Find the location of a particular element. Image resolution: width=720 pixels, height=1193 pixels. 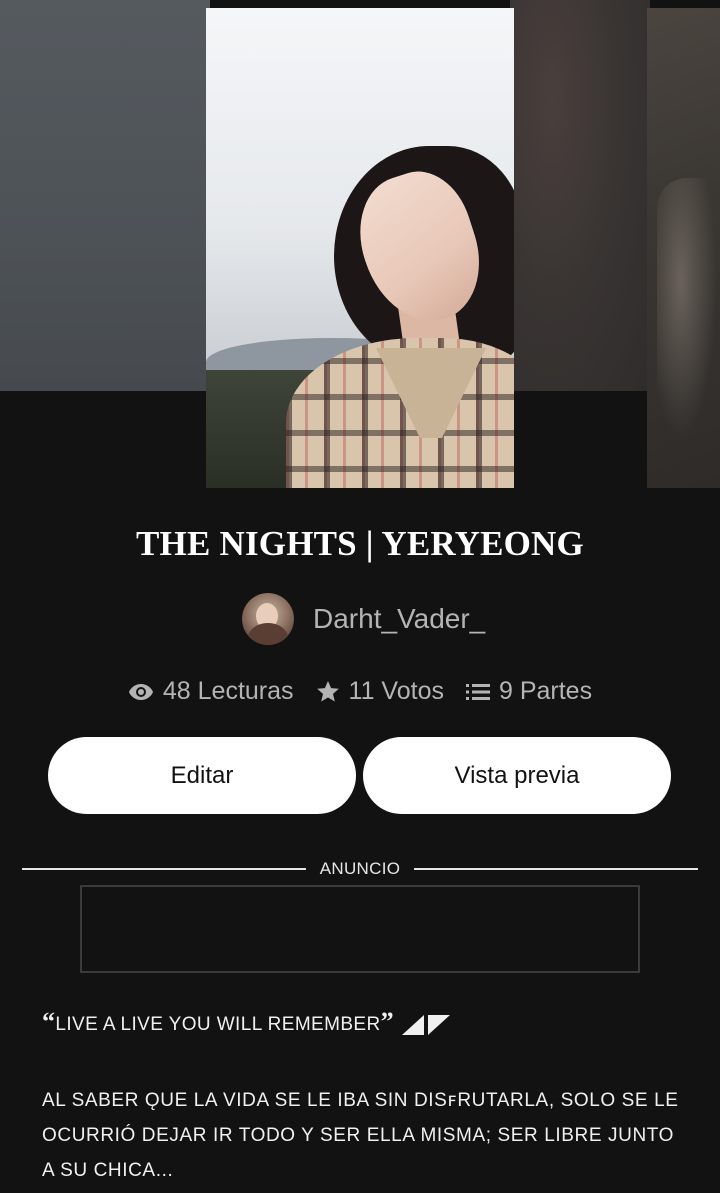

preview-button: Vista previa is located at coordinates (517, 775).